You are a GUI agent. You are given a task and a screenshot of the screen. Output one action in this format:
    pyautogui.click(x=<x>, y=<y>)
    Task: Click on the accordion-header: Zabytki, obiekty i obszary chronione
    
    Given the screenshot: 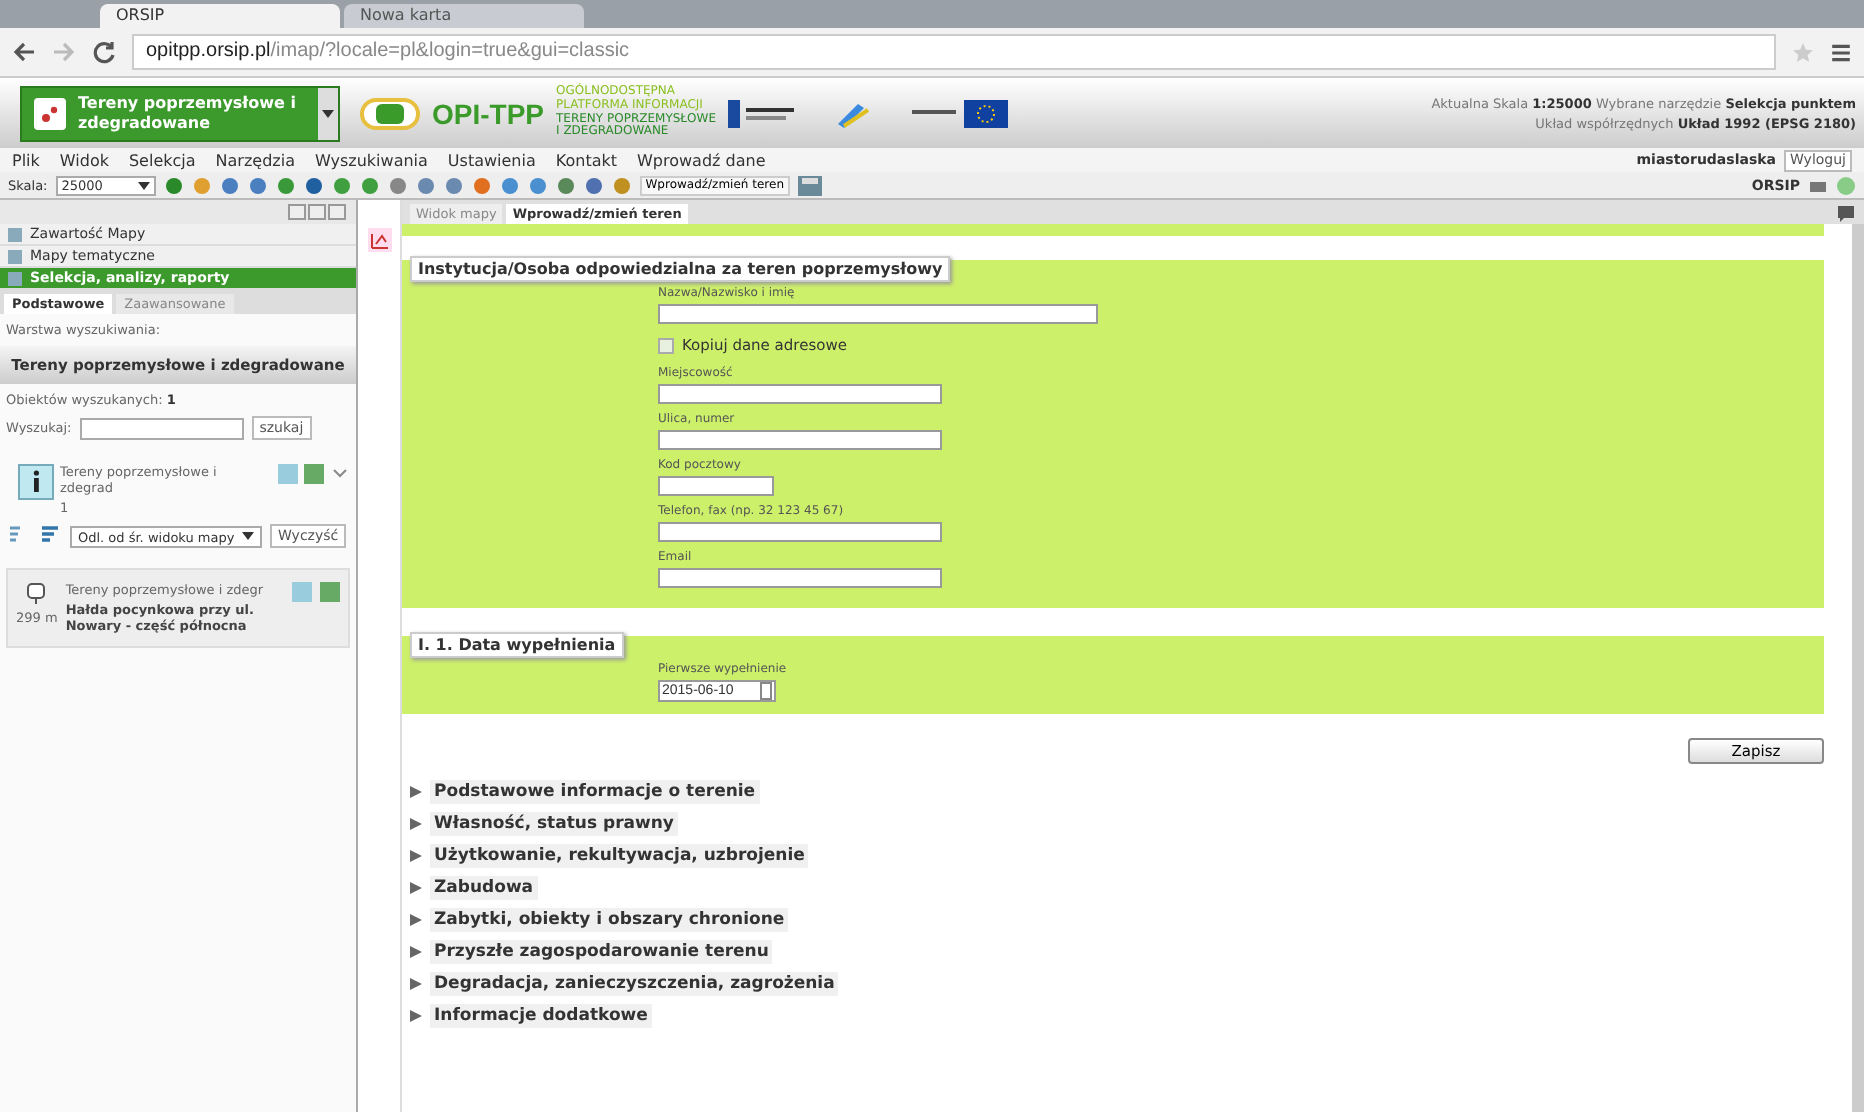 What is the action you would take?
    pyautogui.click(x=609, y=920)
    